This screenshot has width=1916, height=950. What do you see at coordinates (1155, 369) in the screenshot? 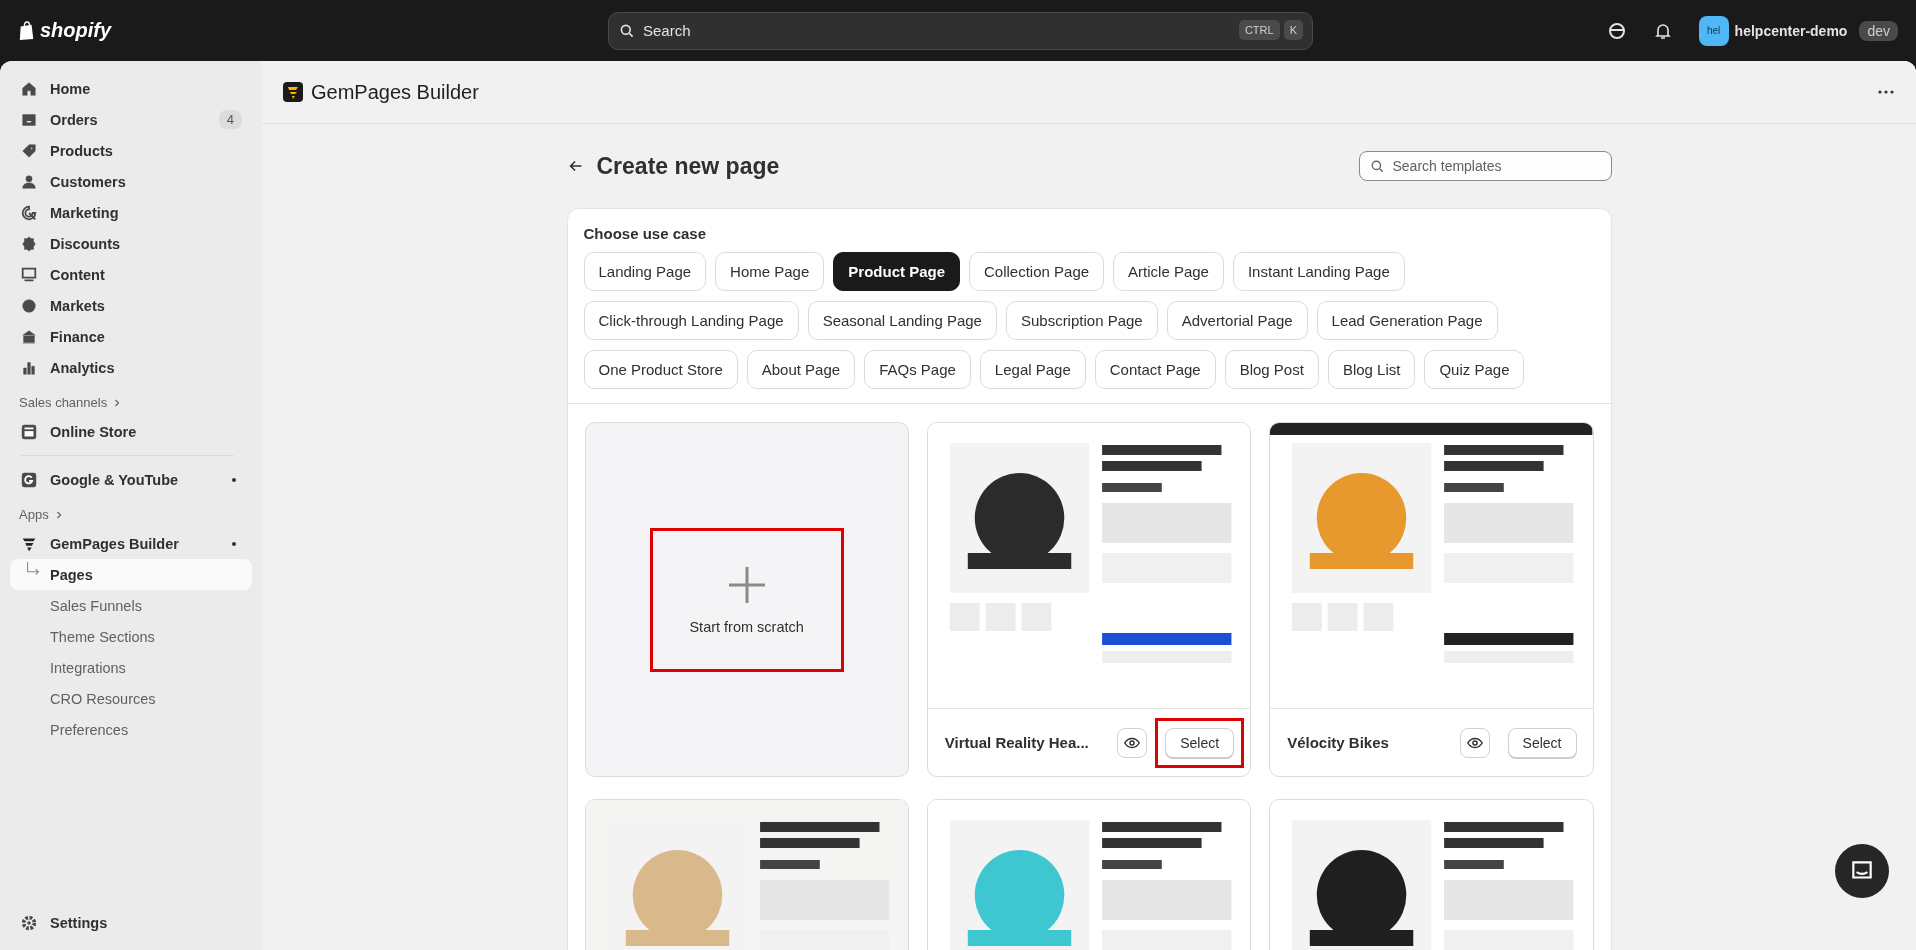
I see `filter-chip: Contact Page` at bounding box center [1155, 369].